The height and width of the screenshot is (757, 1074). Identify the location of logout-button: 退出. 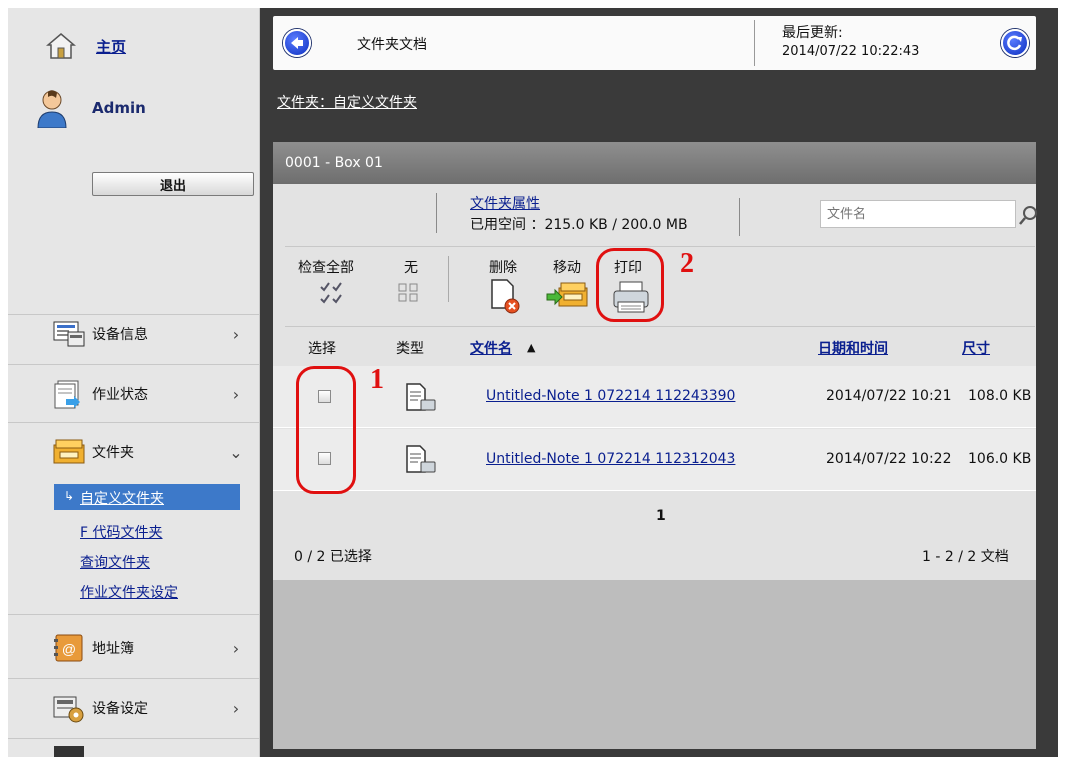
(173, 184).